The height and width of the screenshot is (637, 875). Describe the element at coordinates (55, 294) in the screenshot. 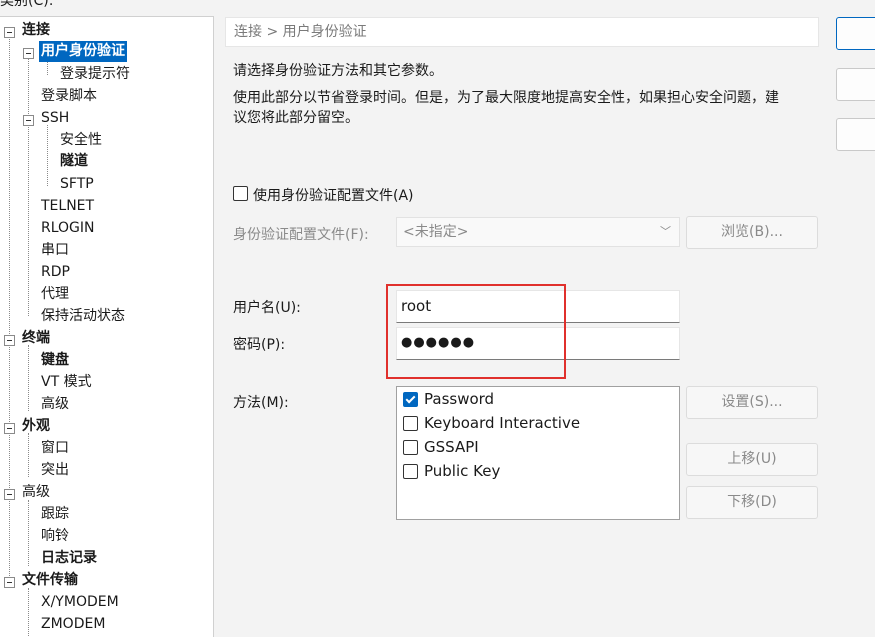

I see `tree-item-proxy: 代理` at that location.